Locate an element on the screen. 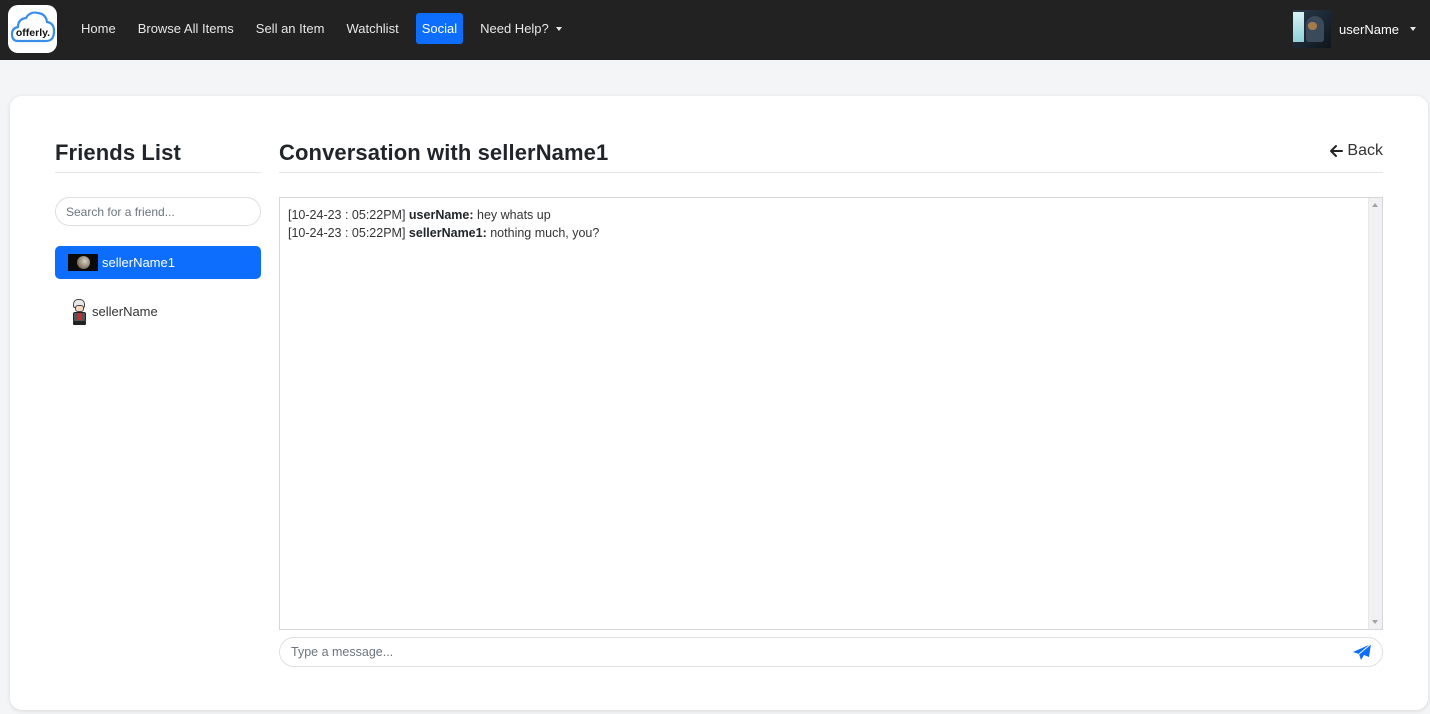  nav-browse-all-items: Browse All Items is located at coordinates (186, 28).